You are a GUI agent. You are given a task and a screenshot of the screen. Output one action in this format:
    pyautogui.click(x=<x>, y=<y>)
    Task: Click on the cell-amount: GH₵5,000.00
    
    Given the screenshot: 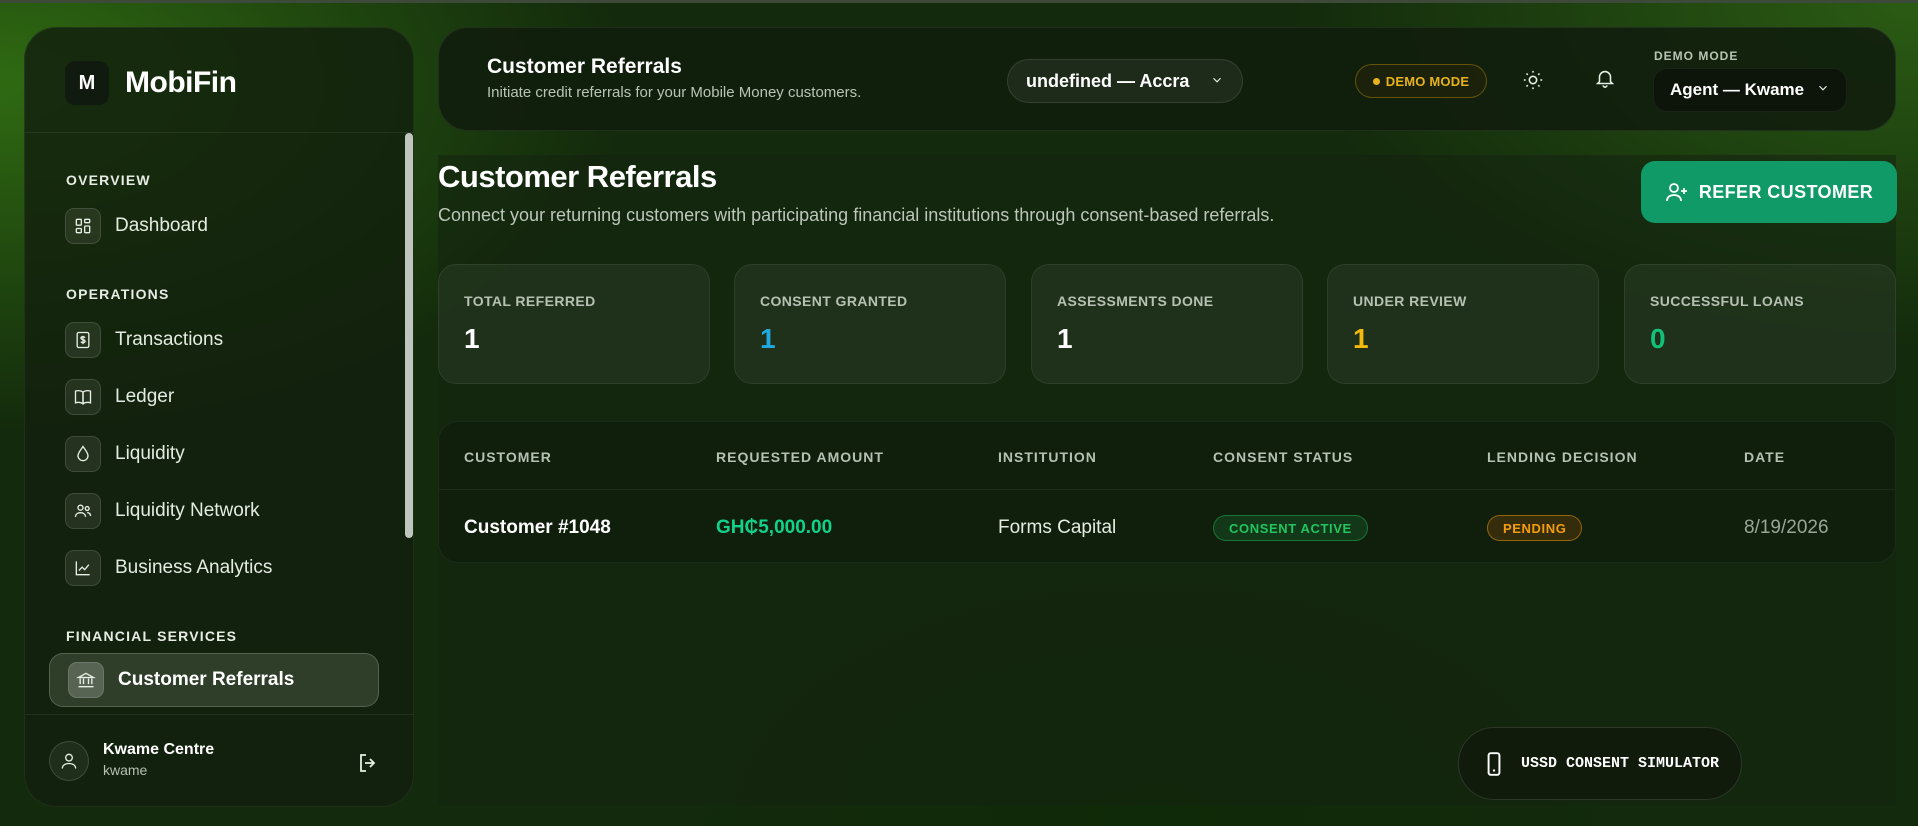 What is the action you would take?
    pyautogui.click(x=774, y=527)
    